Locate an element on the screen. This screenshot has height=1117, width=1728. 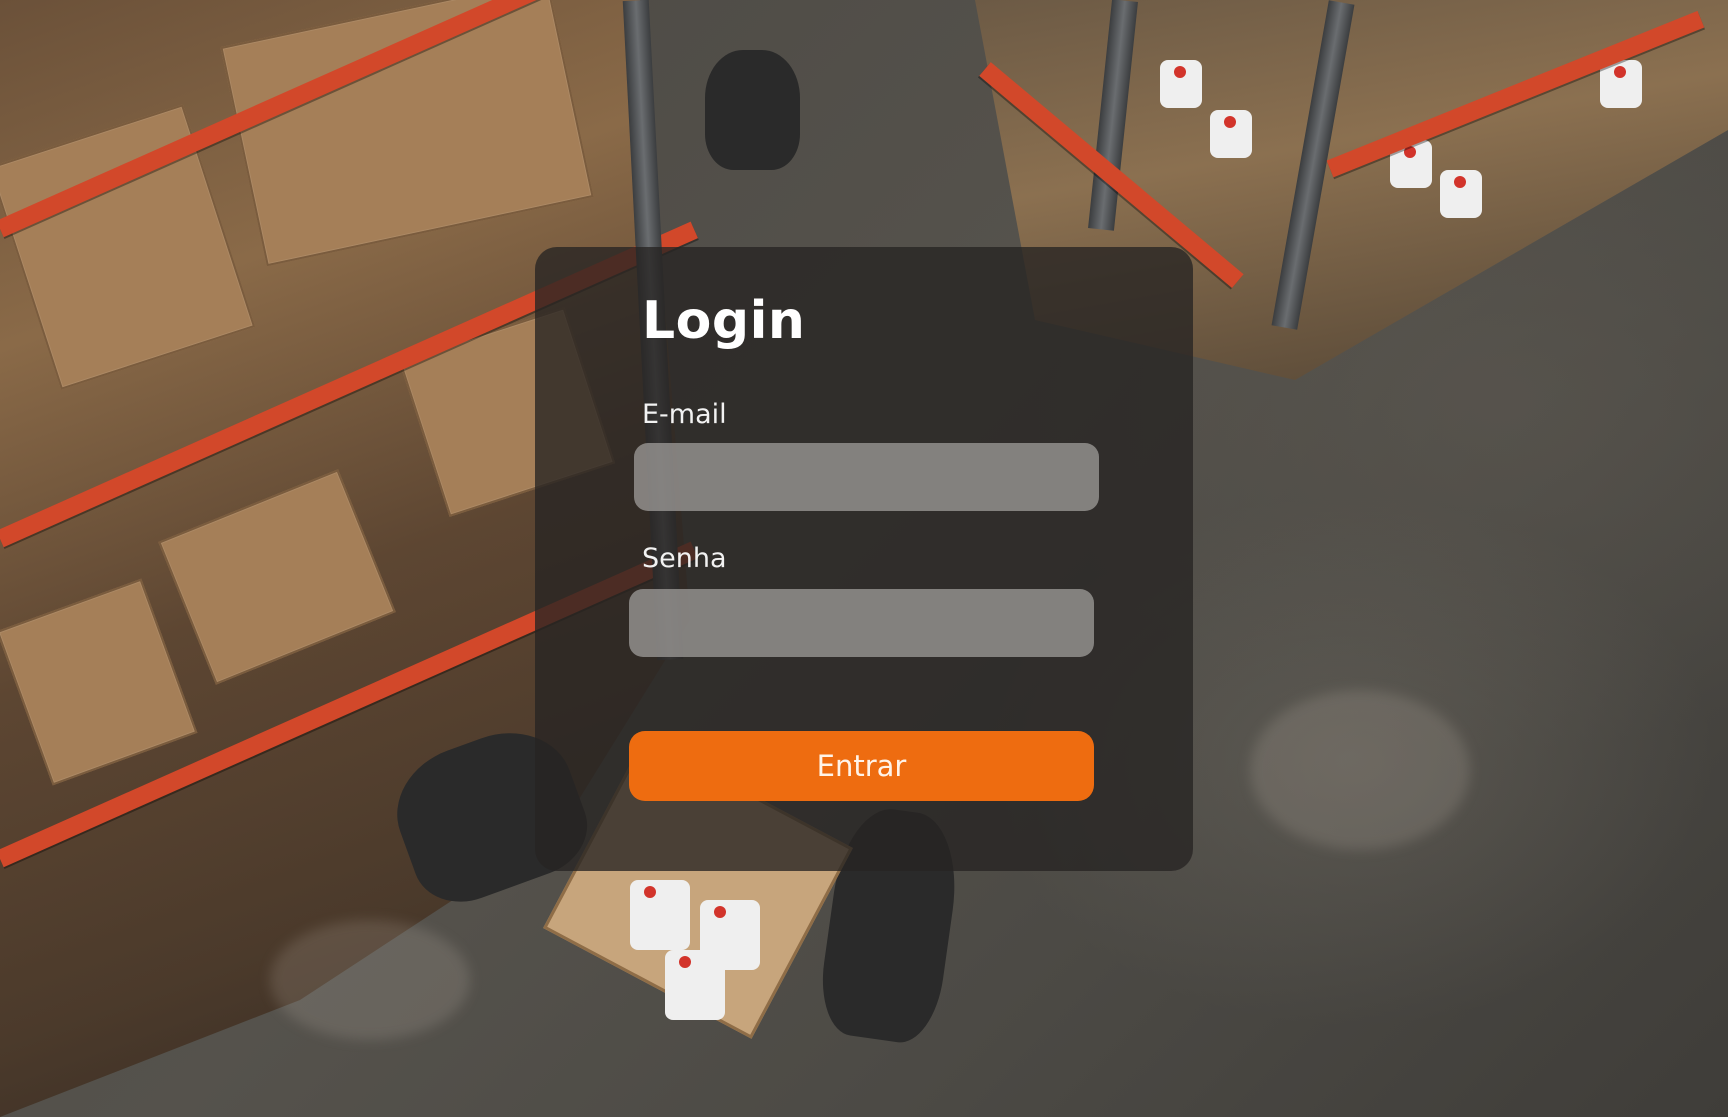
login-title: Login is located at coordinates (724, 321).